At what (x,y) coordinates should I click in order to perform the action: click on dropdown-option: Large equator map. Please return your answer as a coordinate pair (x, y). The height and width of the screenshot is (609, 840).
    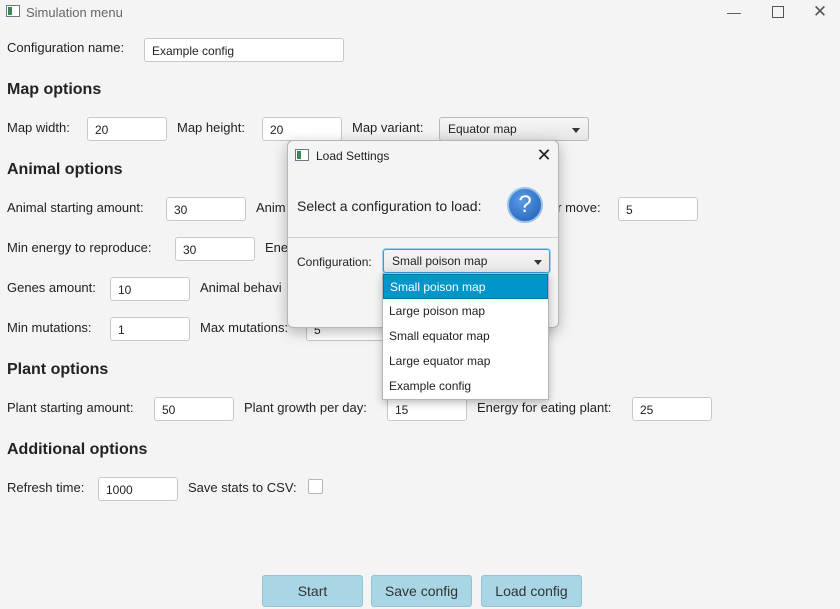
    Looking at the image, I should click on (465, 361).